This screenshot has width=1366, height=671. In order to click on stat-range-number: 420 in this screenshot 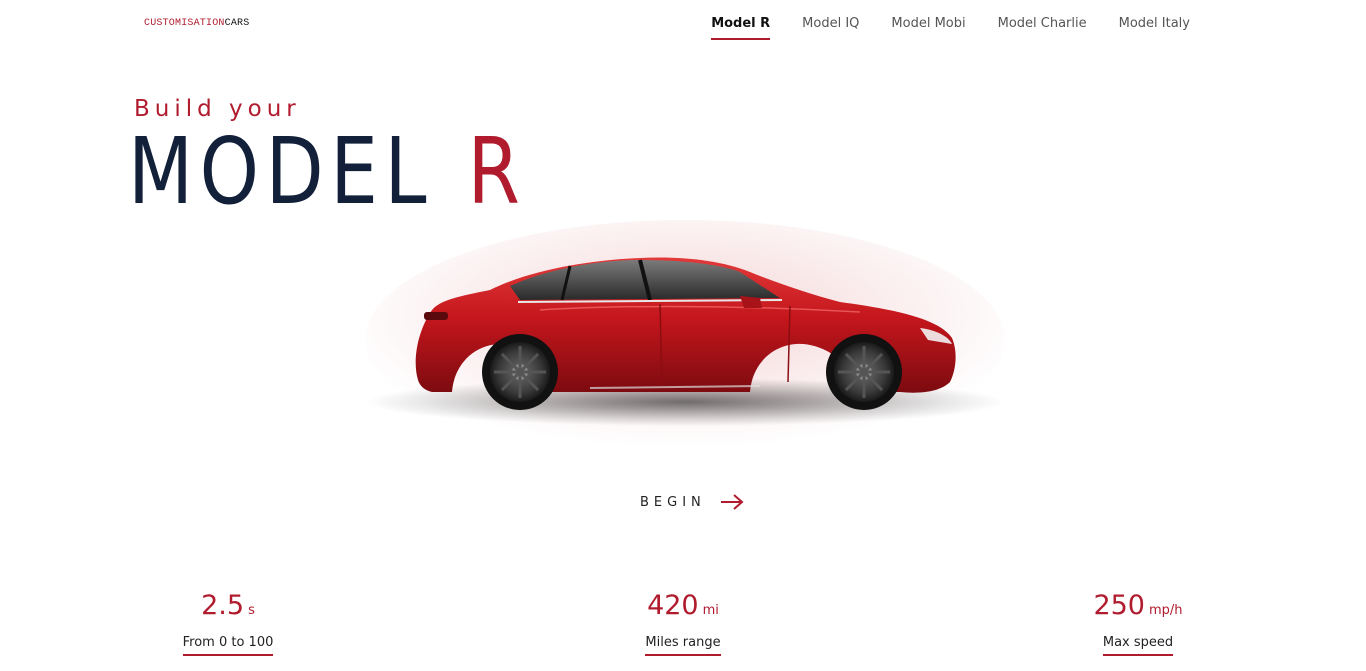, I will do `click(673, 605)`.